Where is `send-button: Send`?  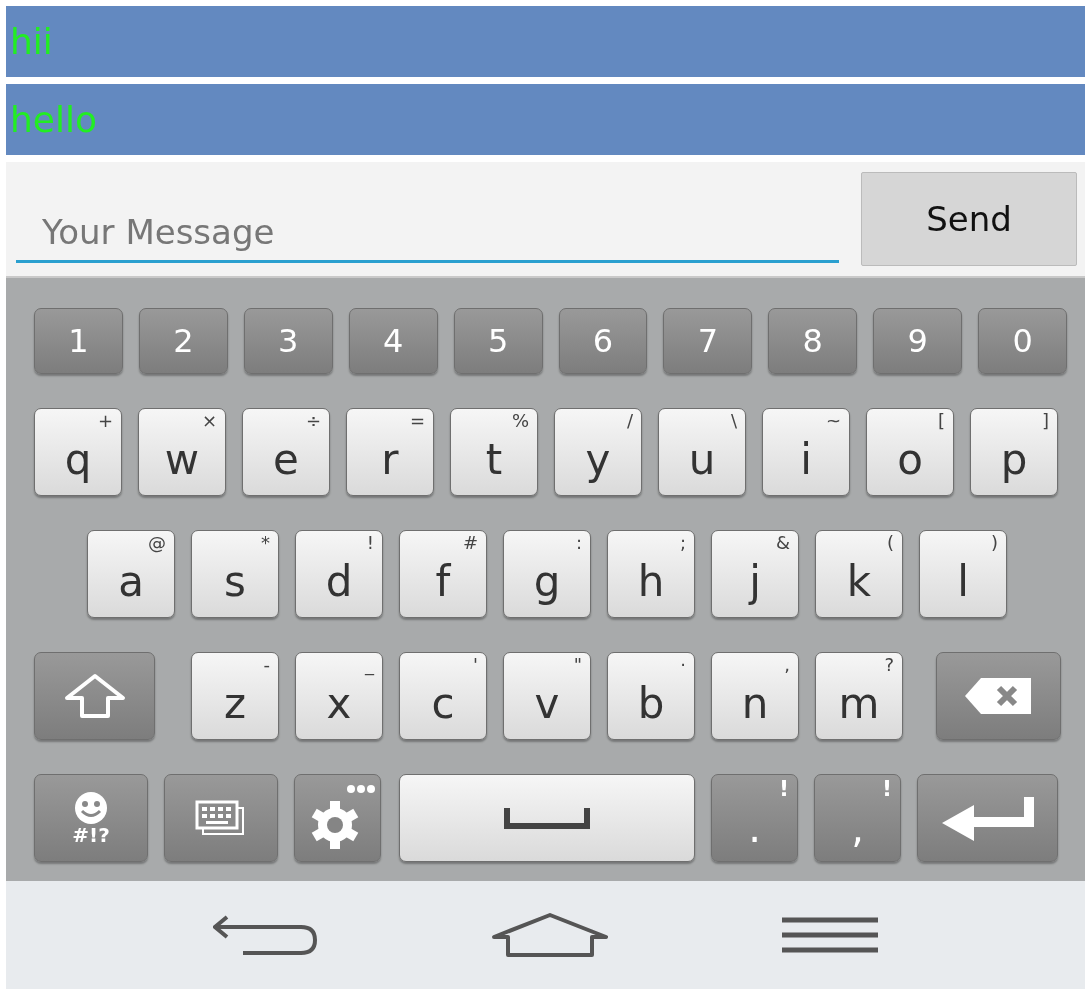 send-button: Send is located at coordinates (969, 219).